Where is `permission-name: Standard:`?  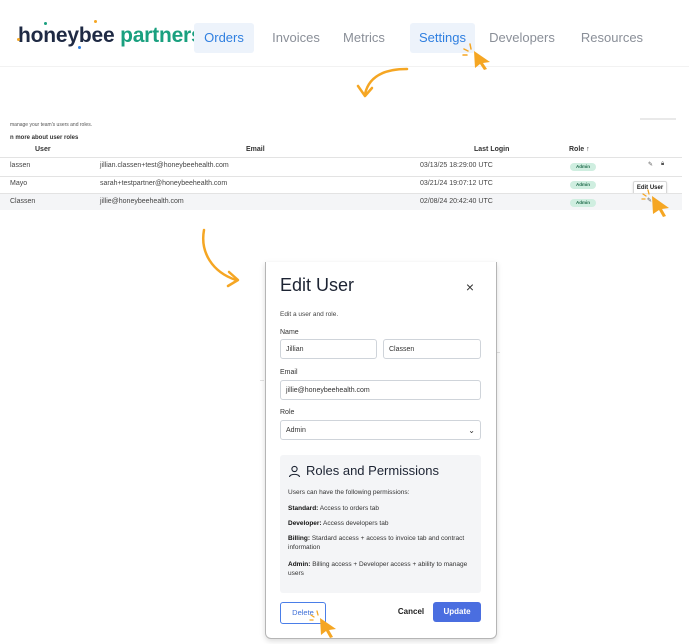 permission-name: Standard: is located at coordinates (303, 508).